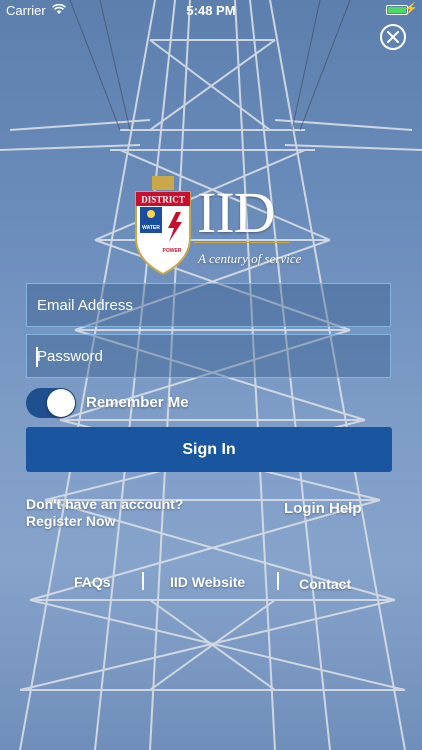  What do you see at coordinates (209, 449) in the screenshot?
I see `sign-in-button: Sign In` at bounding box center [209, 449].